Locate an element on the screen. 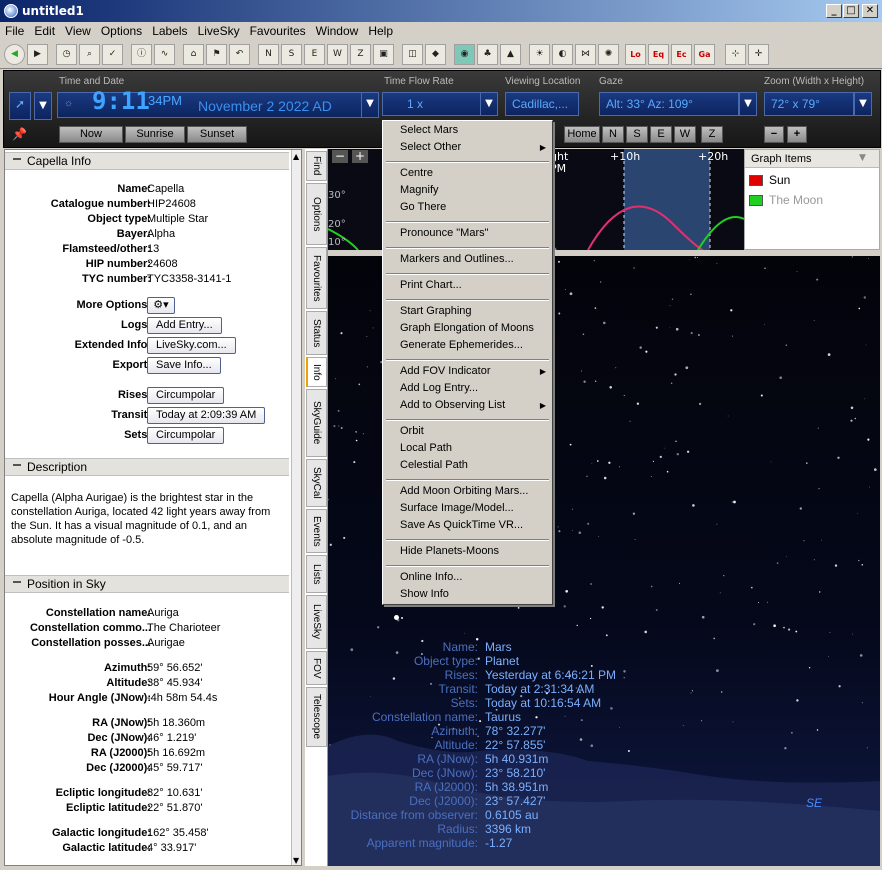  minimize-button: _ is located at coordinates (834, 11).